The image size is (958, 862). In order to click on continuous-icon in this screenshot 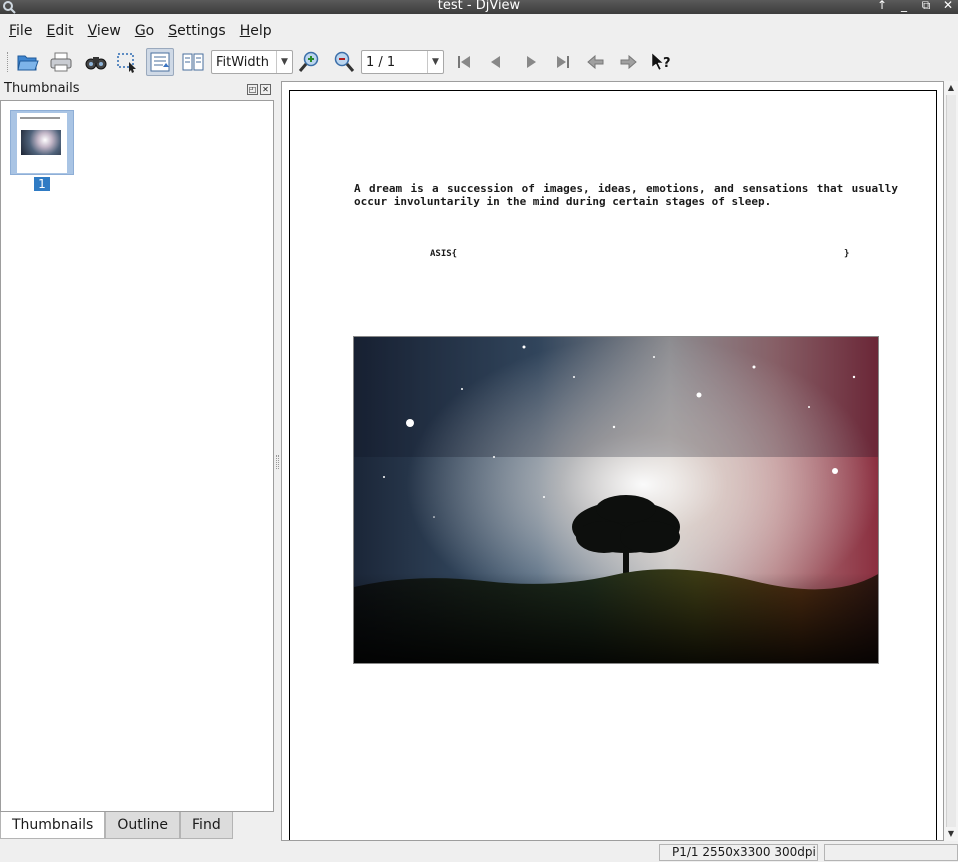, I will do `click(160, 62)`.